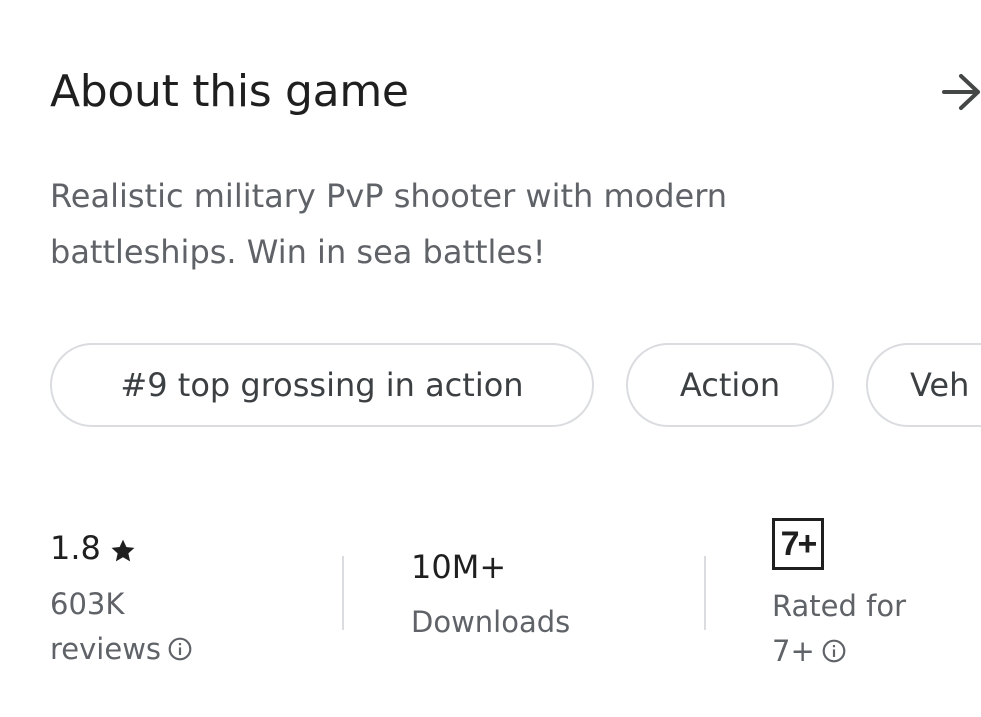 Image resolution: width=981 pixels, height=717 pixels. Describe the element at coordinates (798, 544) in the screenshot. I see `age-rating-badge: 7+` at that location.